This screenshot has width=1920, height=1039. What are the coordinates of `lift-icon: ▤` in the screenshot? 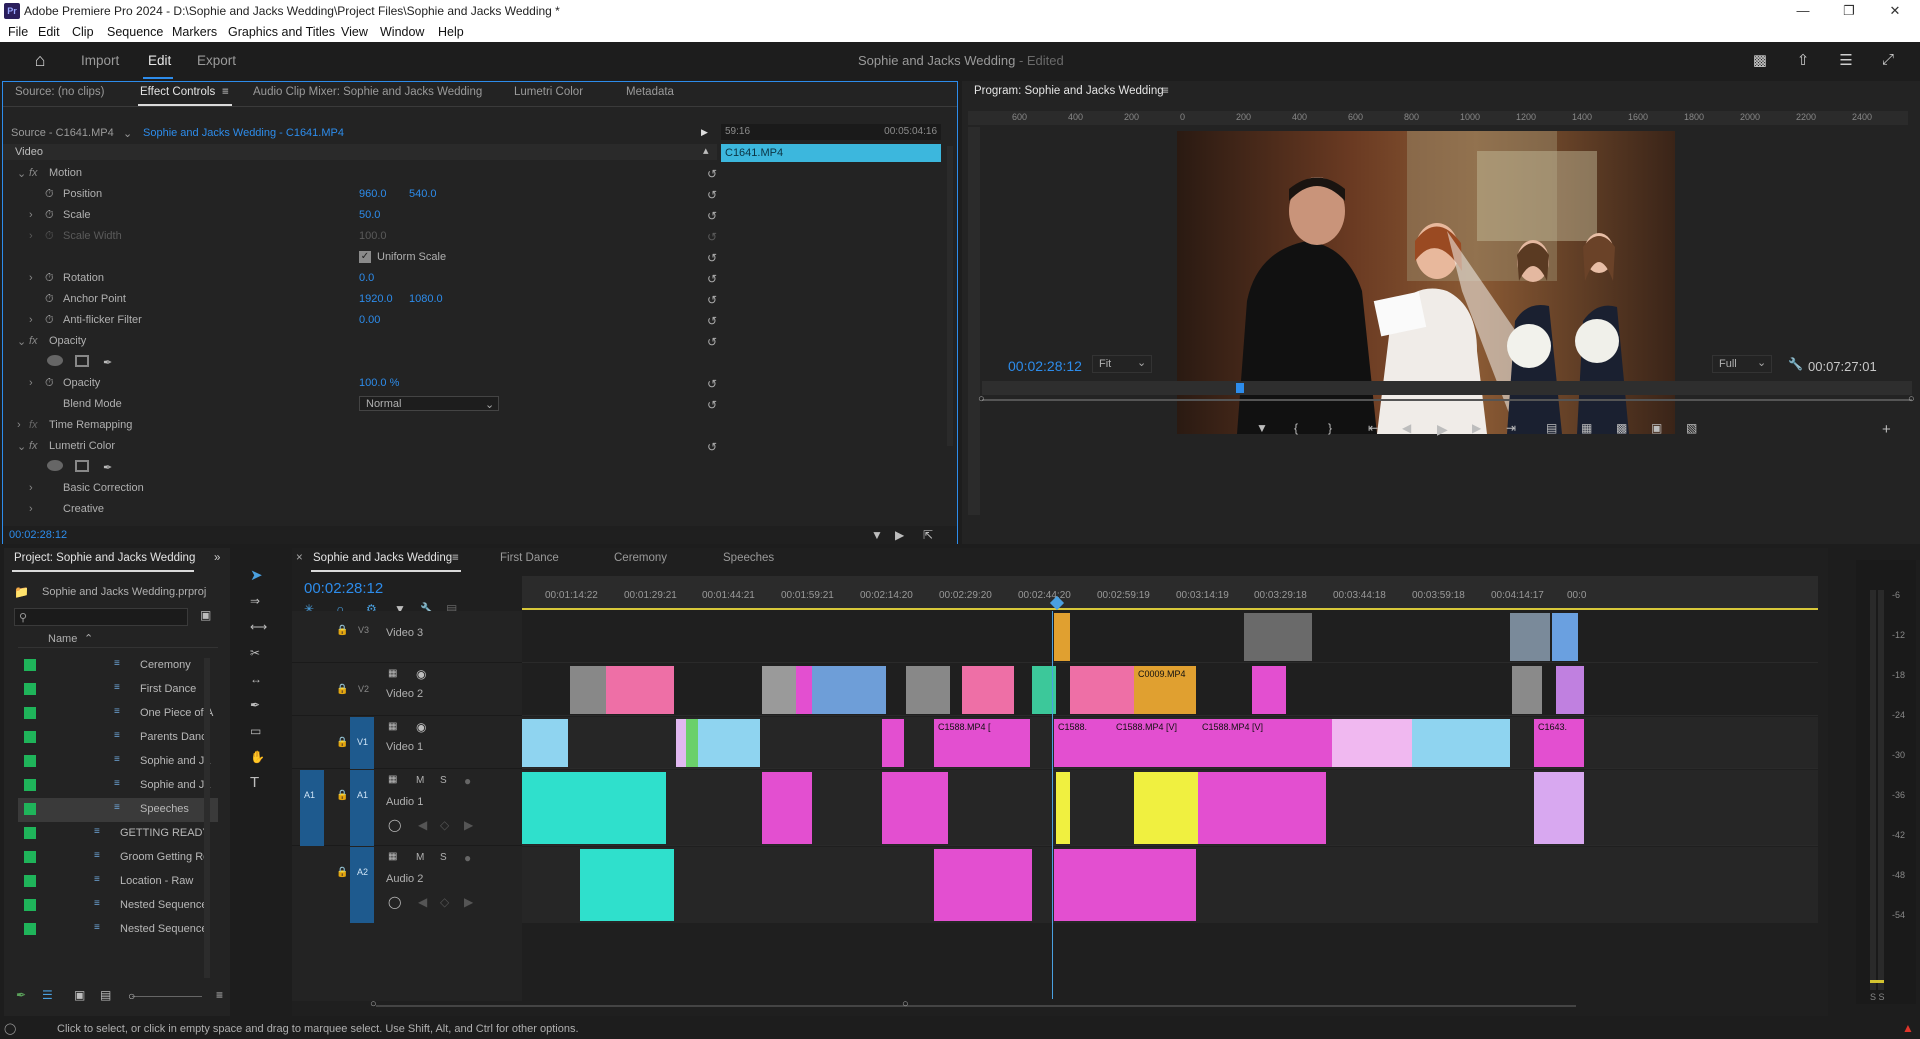 It's located at (1551, 428).